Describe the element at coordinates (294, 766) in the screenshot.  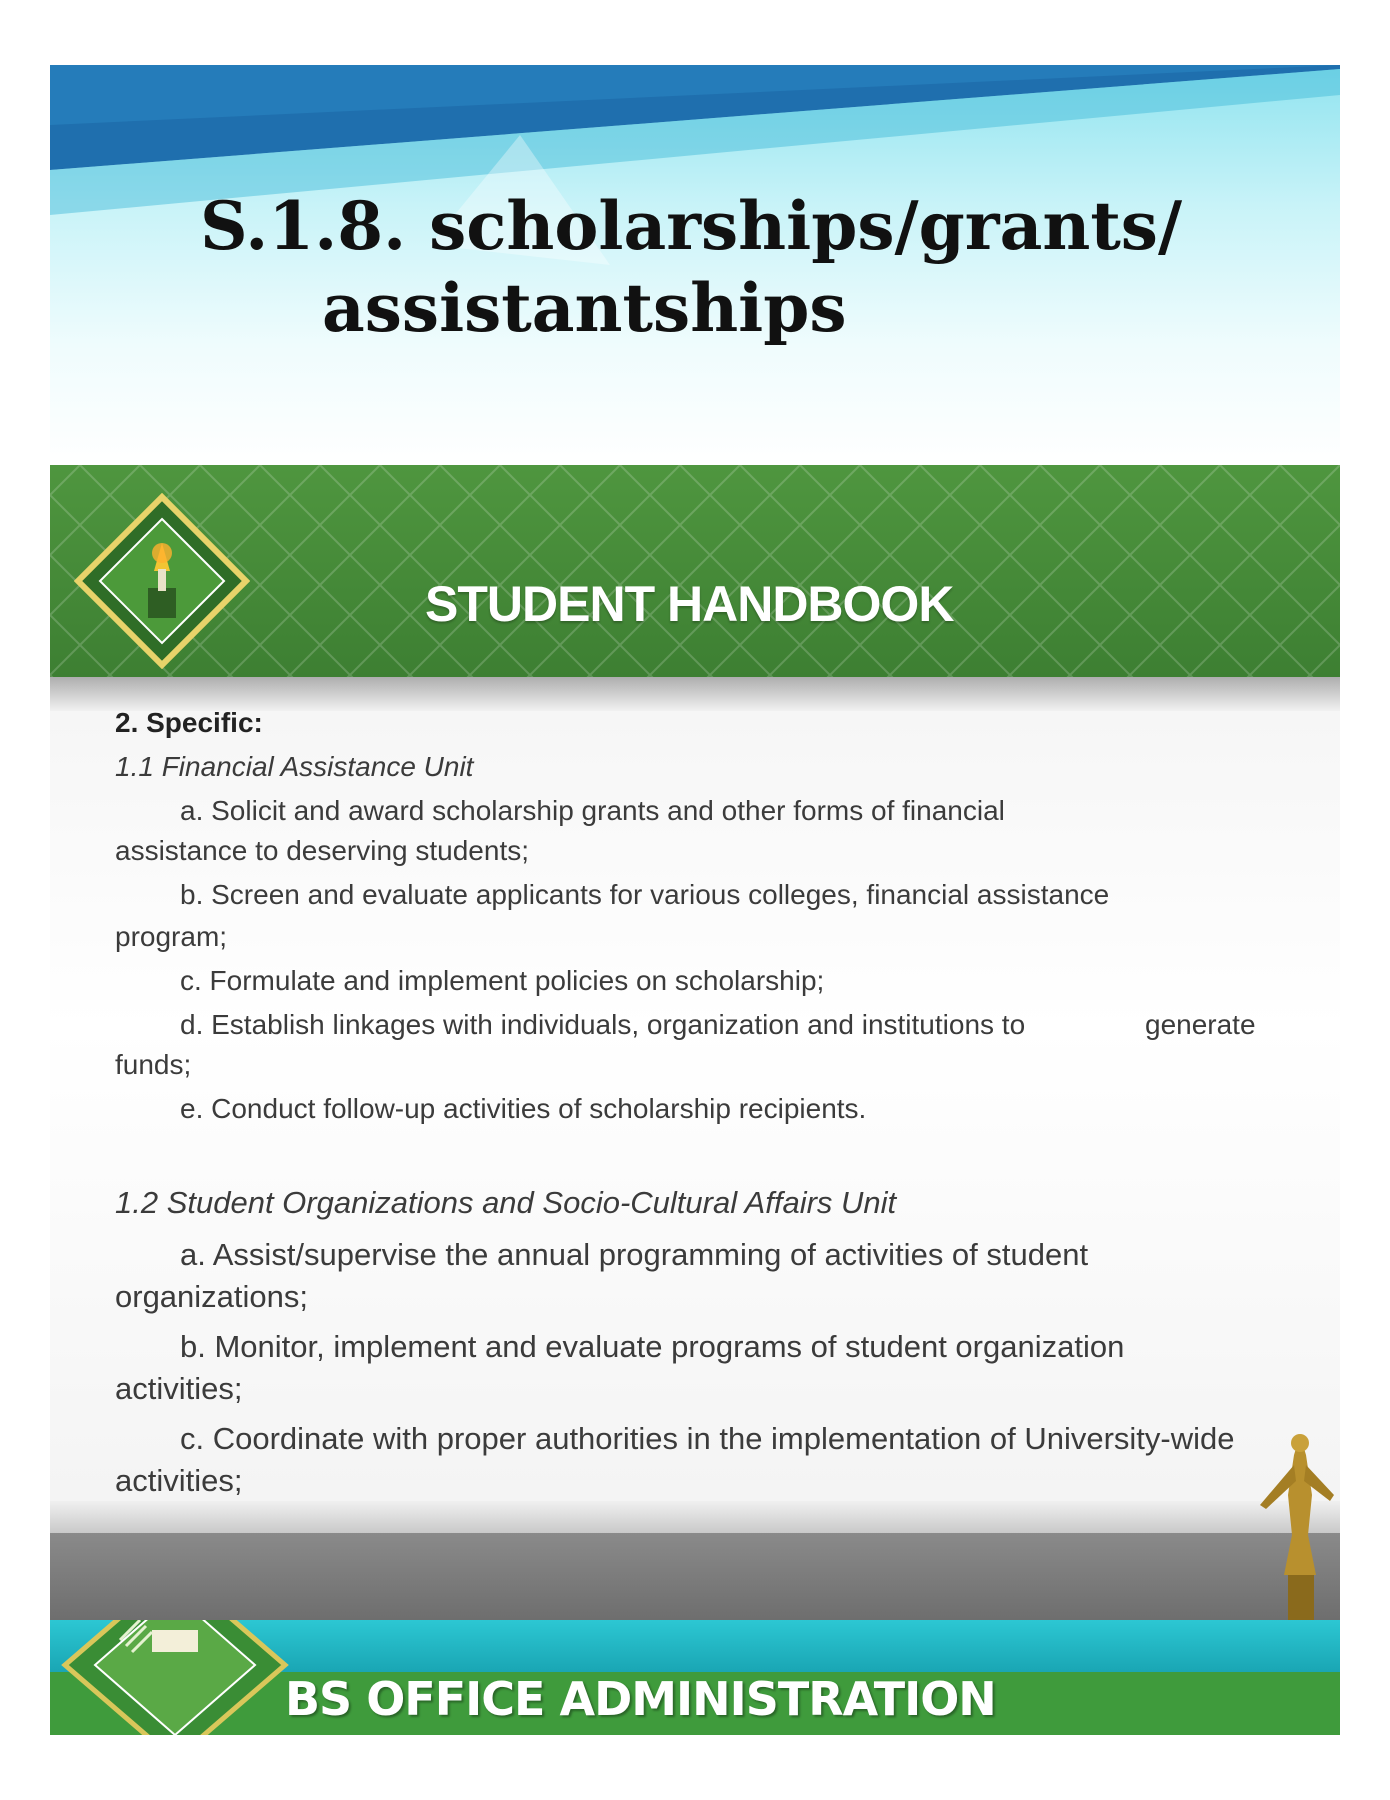
I see `unit-1-heading: 1.1 Financial Assistance Unit` at that location.